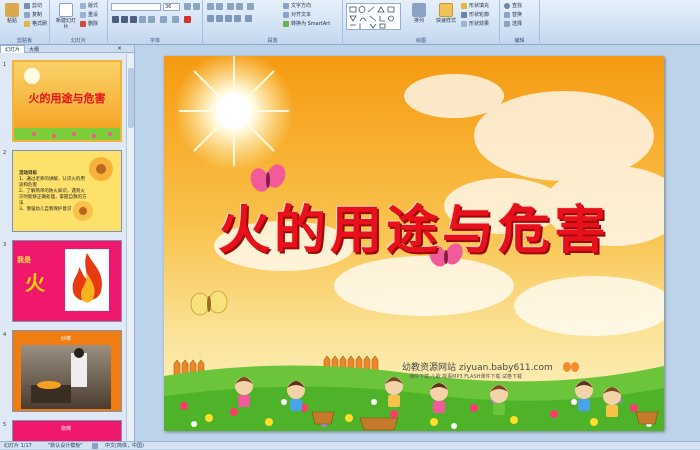 This screenshot has height=450, width=700. Describe the element at coordinates (45, 209) in the screenshot. I see `thumb-2-line: 3、增强幼儿自我保护意识` at that location.